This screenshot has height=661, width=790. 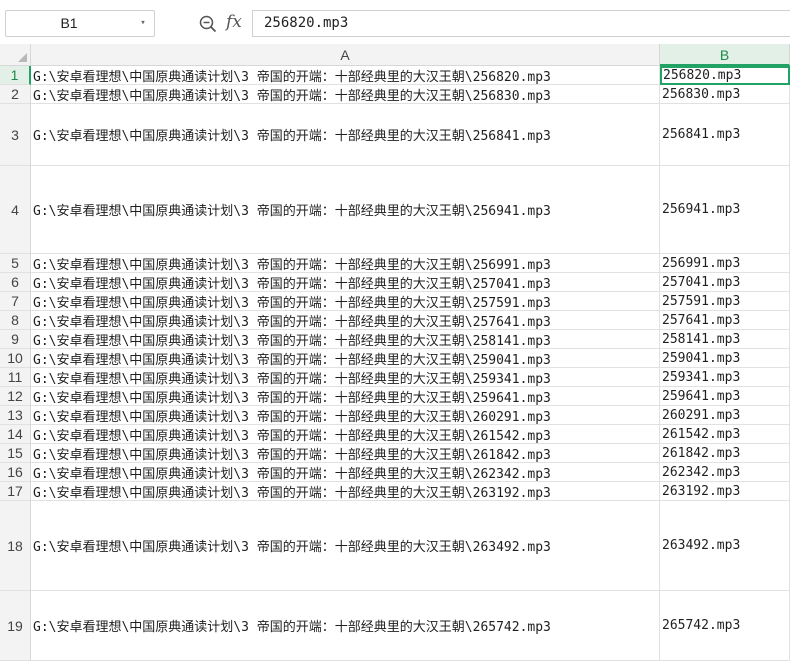 What do you see at coordinates (15, 415) in the screenshot?
I see `row-header: 13` at bounding box center [15, 415].